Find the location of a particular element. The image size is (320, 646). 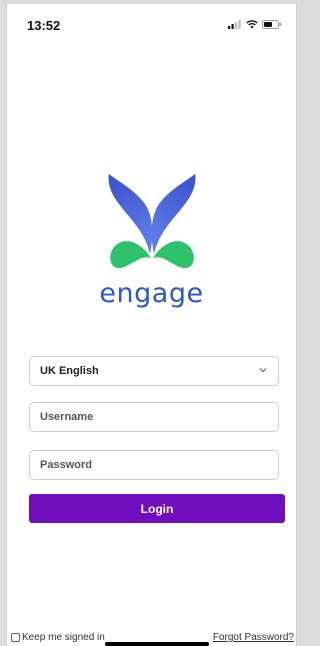

status-time: 13:52 is located at coordinates (44, 25).